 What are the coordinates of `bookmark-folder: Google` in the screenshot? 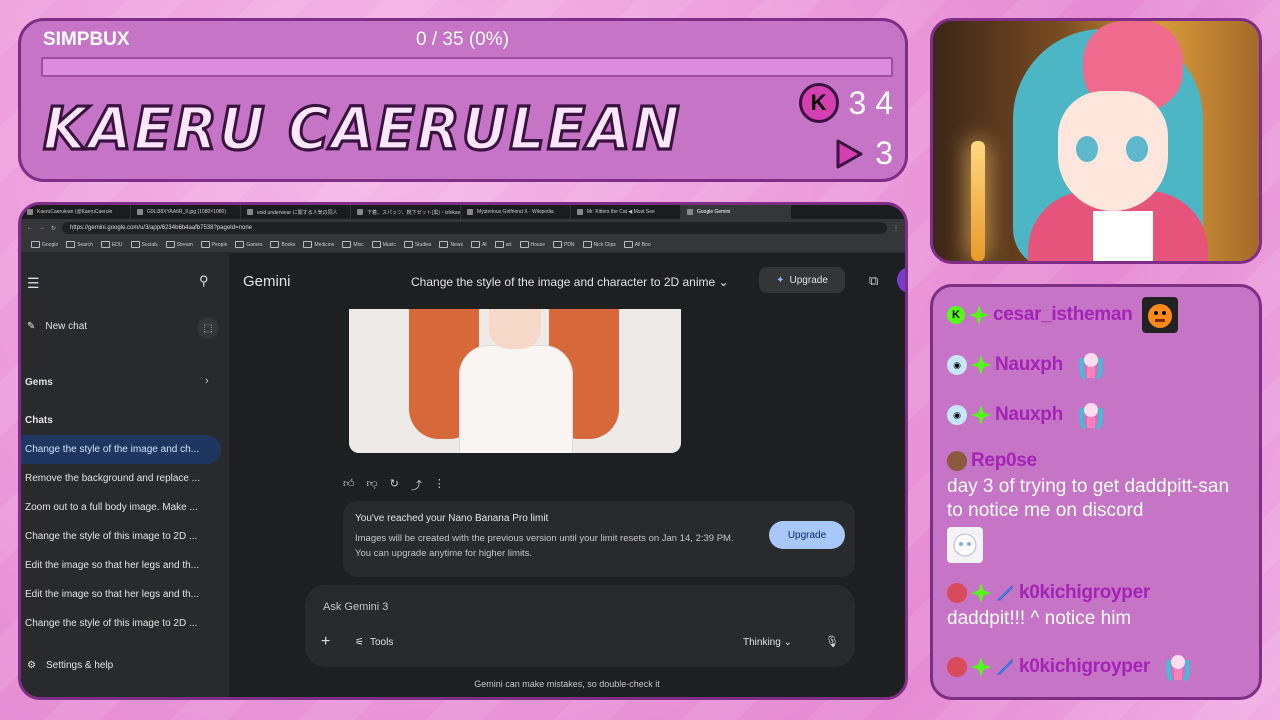 It's located at (44, 244).